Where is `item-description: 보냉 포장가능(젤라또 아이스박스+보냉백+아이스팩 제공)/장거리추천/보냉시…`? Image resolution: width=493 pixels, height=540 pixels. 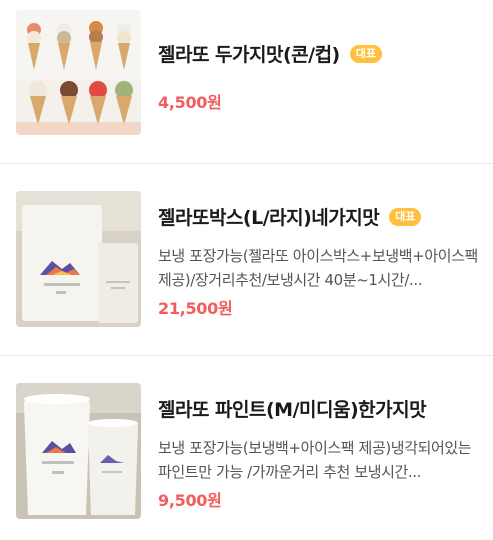 item-description: 보냉 포장가능(젤라또 아이스박스+보냉백+아이스팩 제공)/장거리추천/보냉시… is located at coordinates (318, 268).